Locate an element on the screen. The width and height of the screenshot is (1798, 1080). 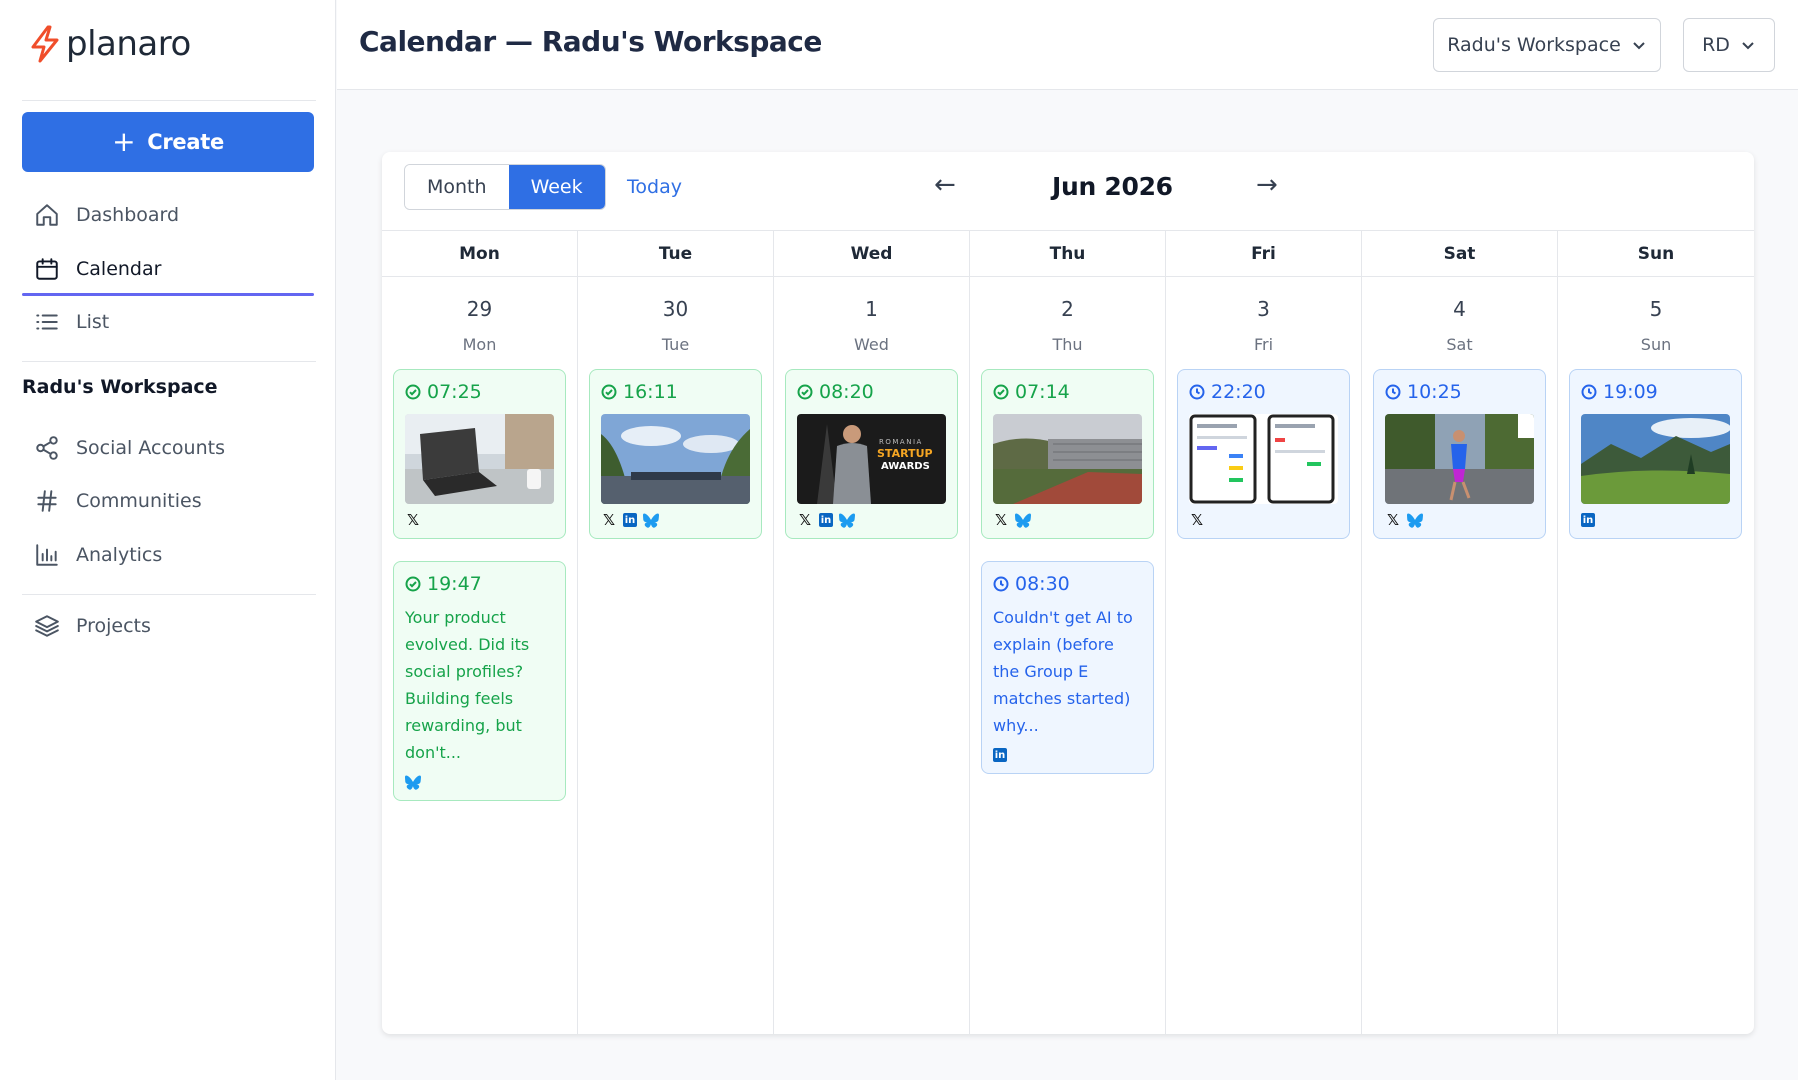
network-icons: 𝕏 in is located at coordinates (871, 520).